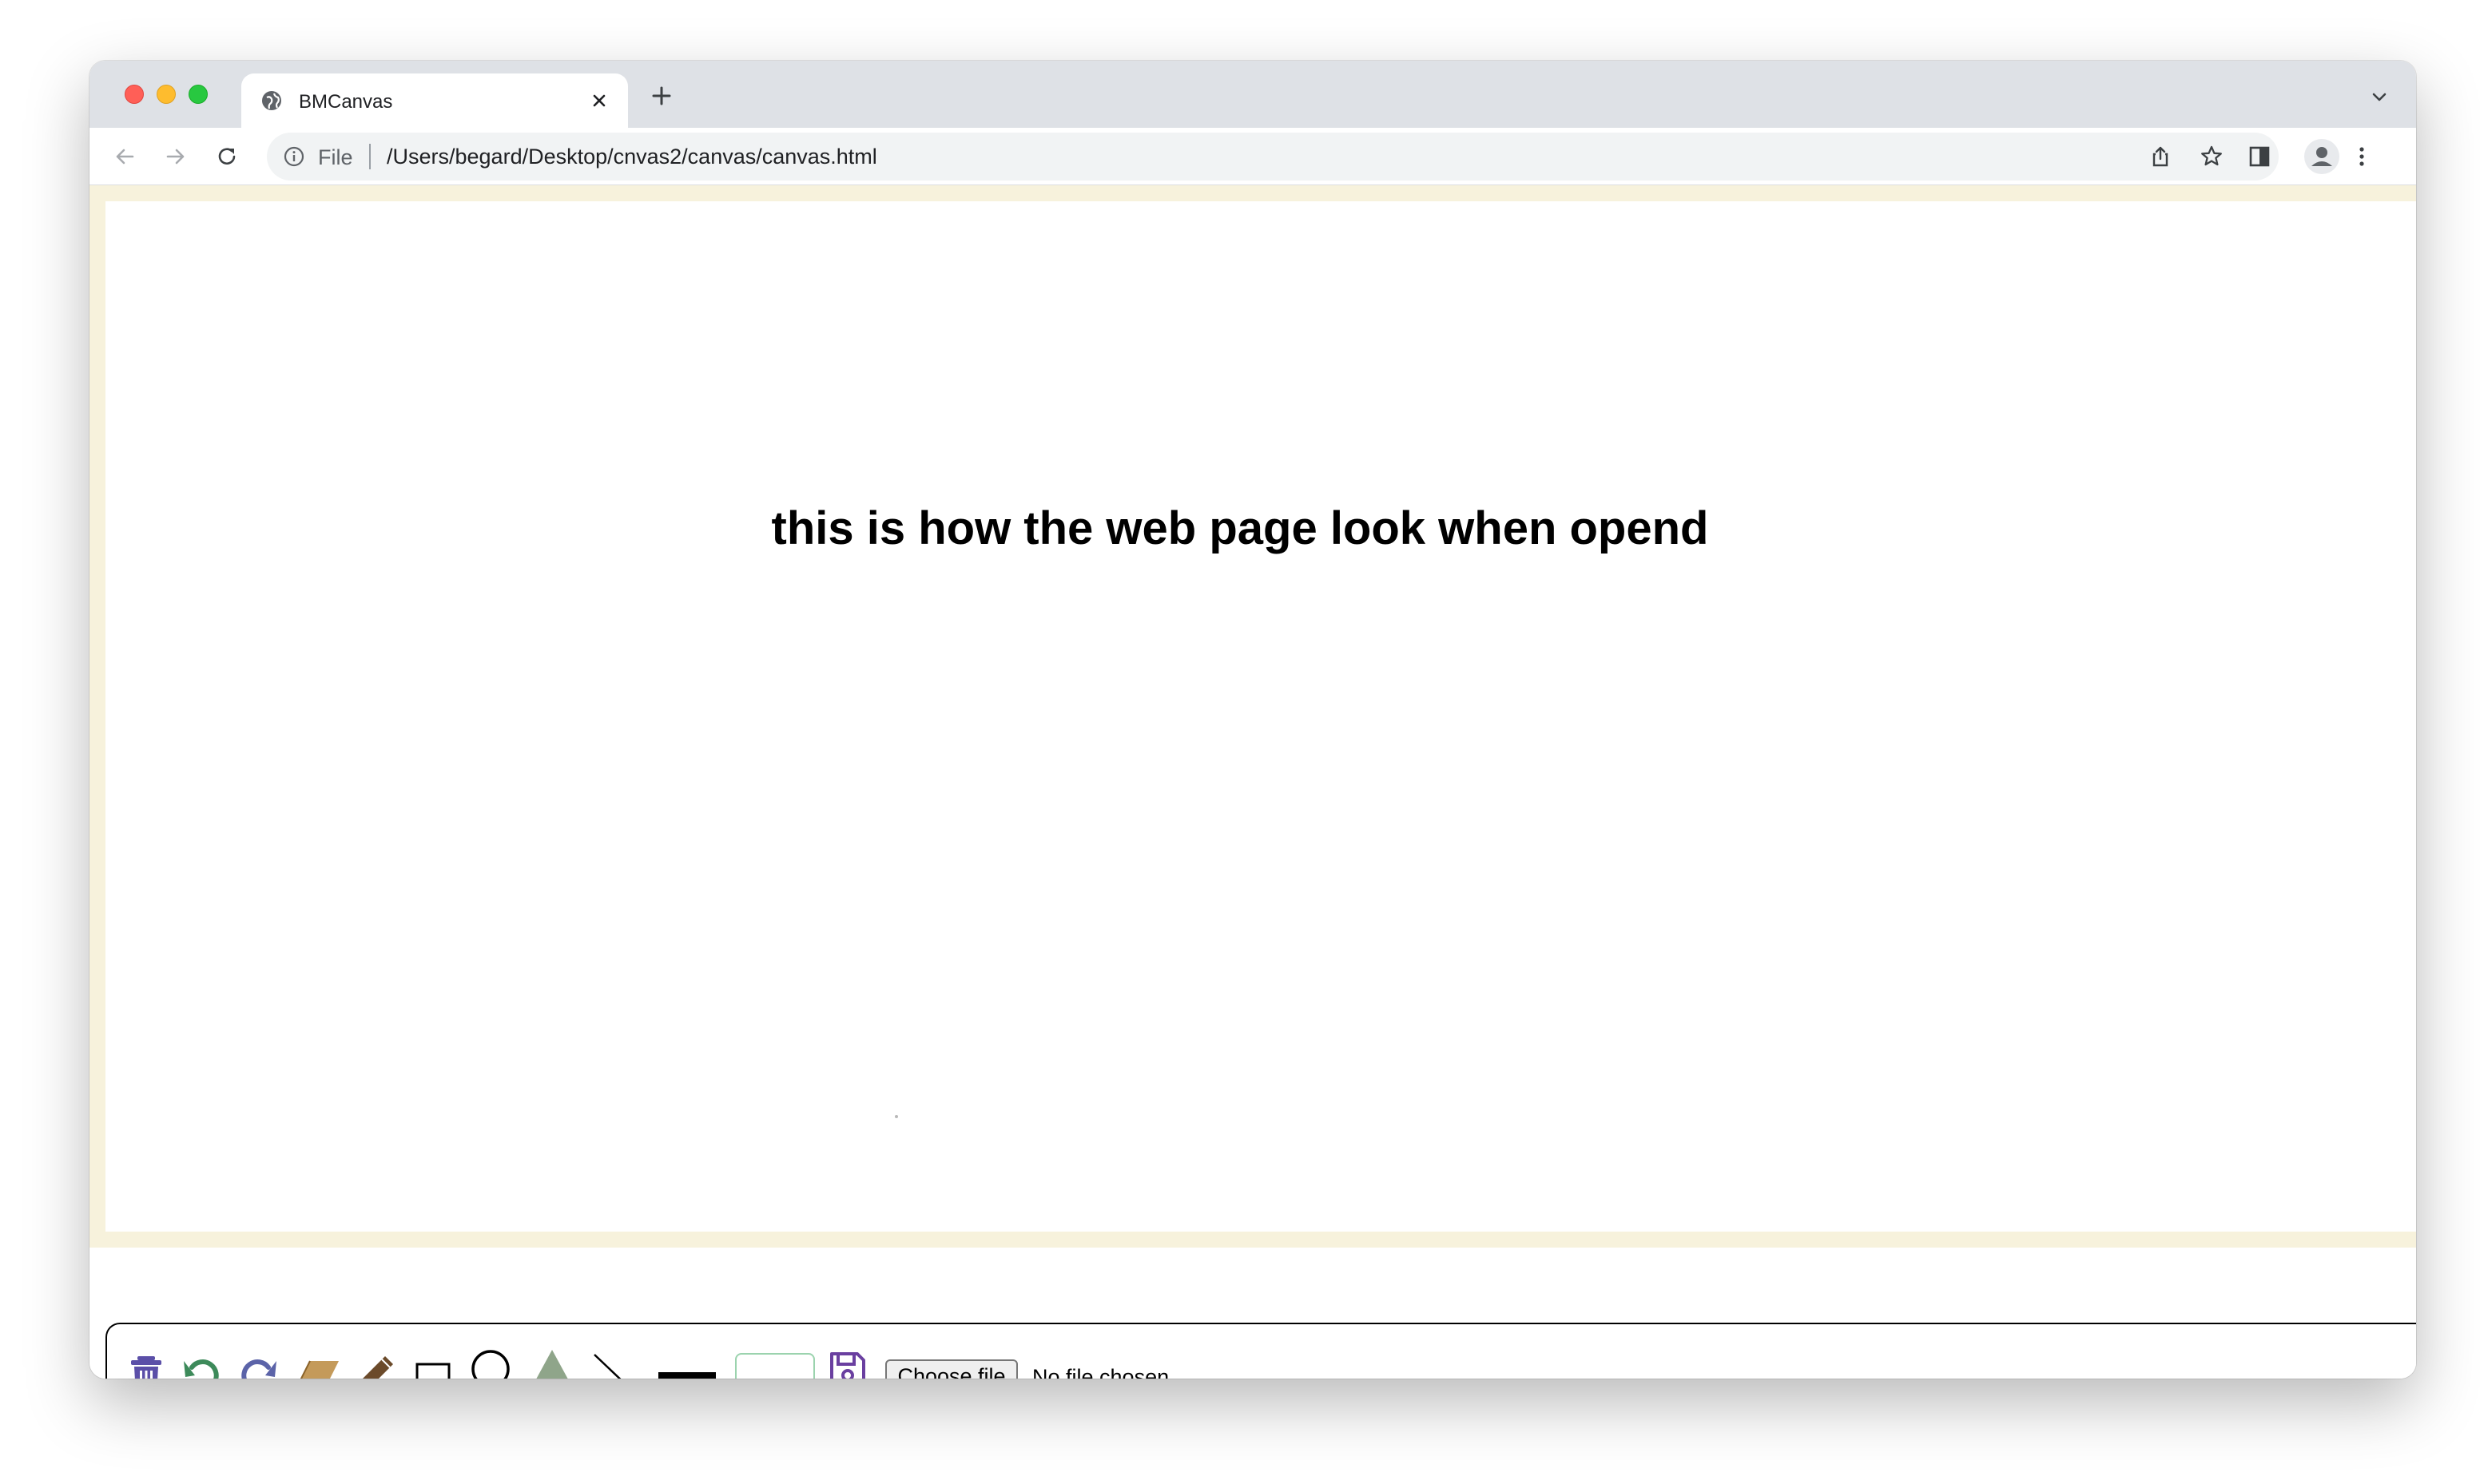 The height and width of the screenshot is (1484, 2480). What do you see at coordinates (1261, 1351) in the screenshot?
I see `tool-bar: Choose file No file chosen` at bounding box center [1261, 1351].